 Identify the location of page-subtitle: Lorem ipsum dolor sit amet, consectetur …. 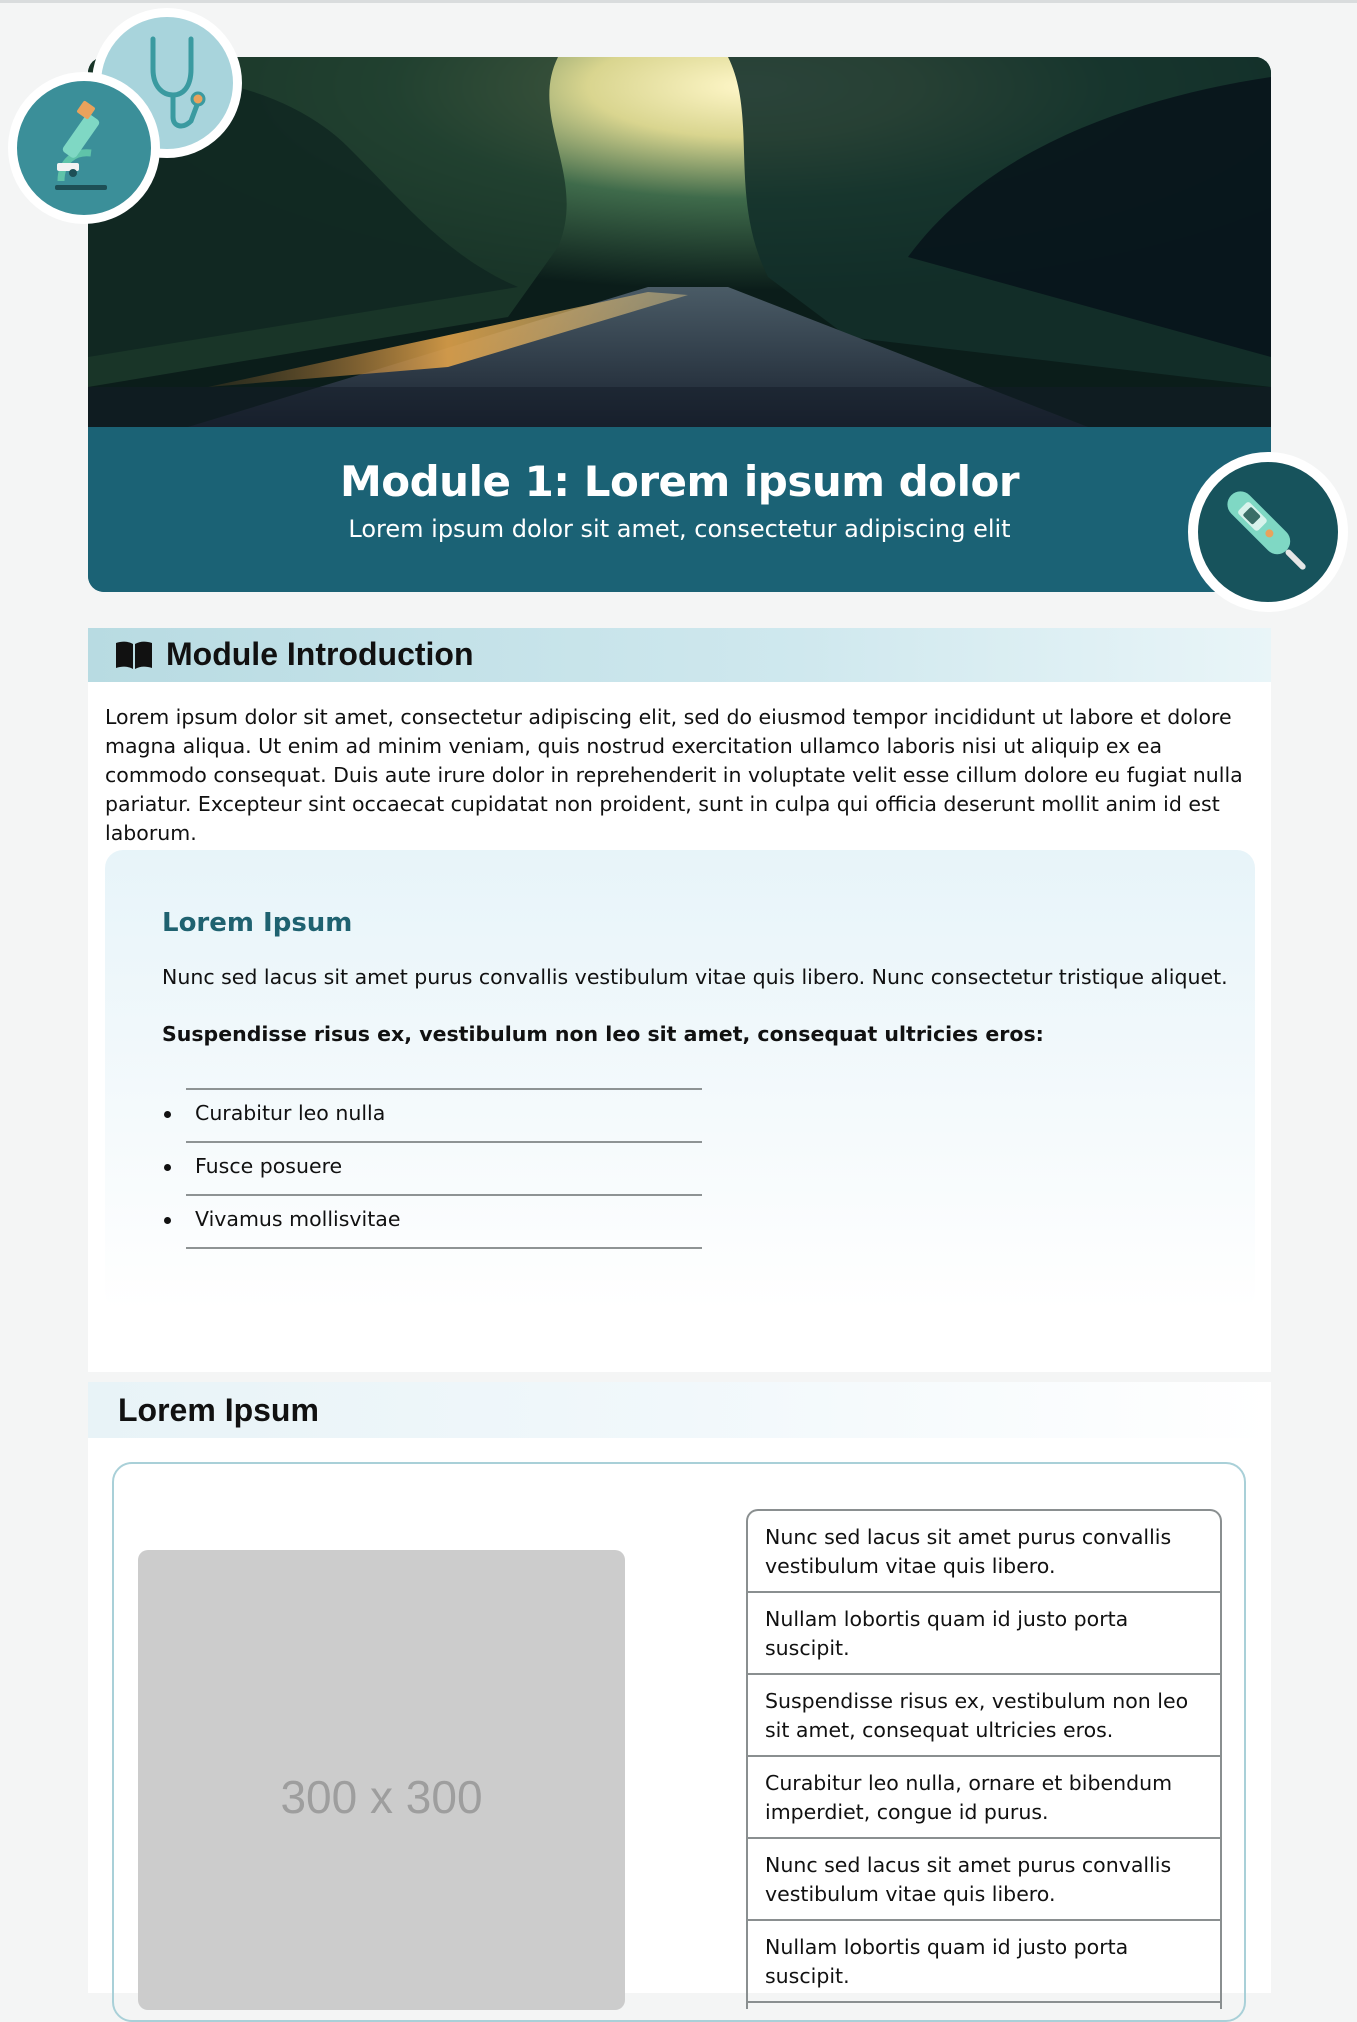
(679, 529).